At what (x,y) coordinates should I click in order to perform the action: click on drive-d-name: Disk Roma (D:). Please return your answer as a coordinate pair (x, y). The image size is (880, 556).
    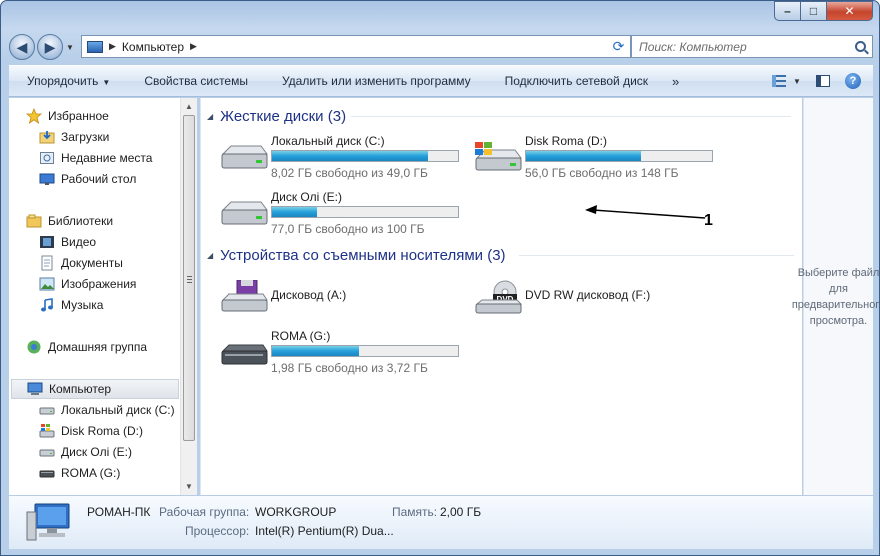
    Looking at the image, I should click on (566, 141).